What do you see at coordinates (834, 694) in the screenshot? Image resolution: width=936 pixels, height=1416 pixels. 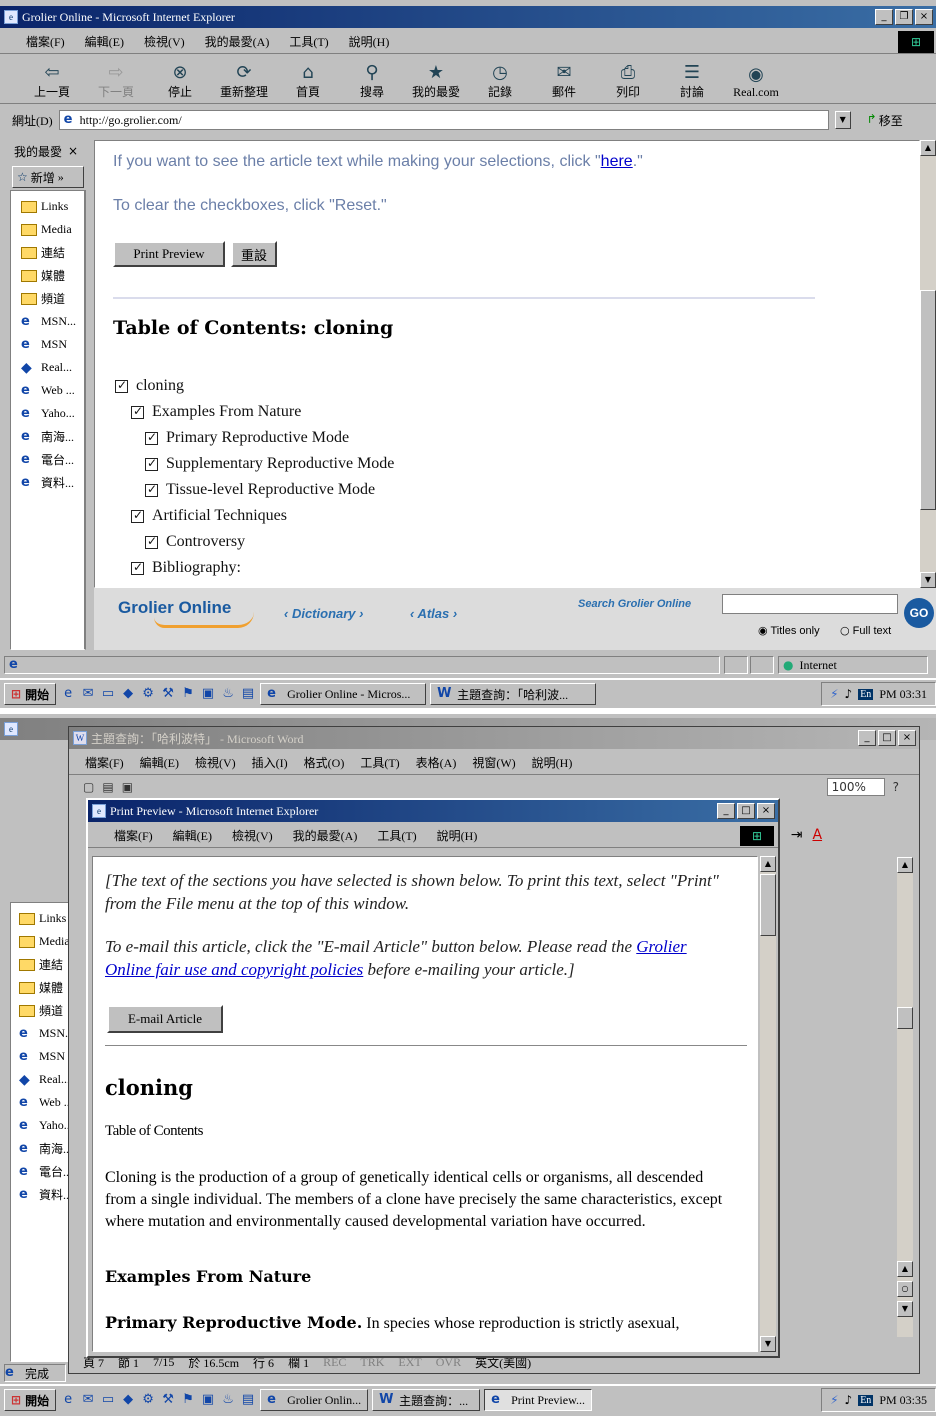 I see `network-icon: ⚡` at bounding box center [834, 694].